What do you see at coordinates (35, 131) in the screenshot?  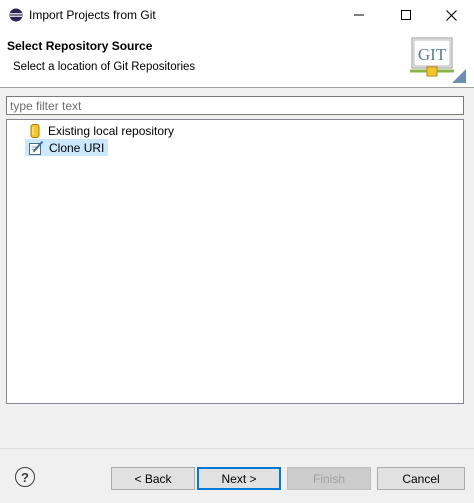 I see `local-repository-icon` at bounding box center [35, 131].